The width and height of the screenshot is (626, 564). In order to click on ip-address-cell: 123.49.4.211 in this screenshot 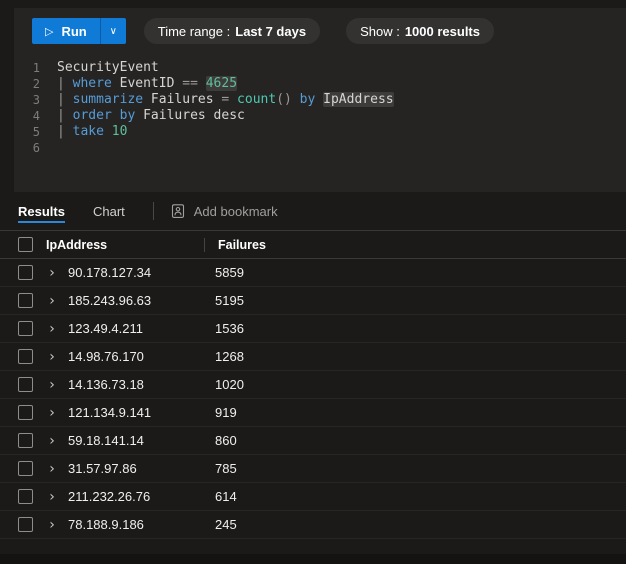, I will do `click(105, 328)`.